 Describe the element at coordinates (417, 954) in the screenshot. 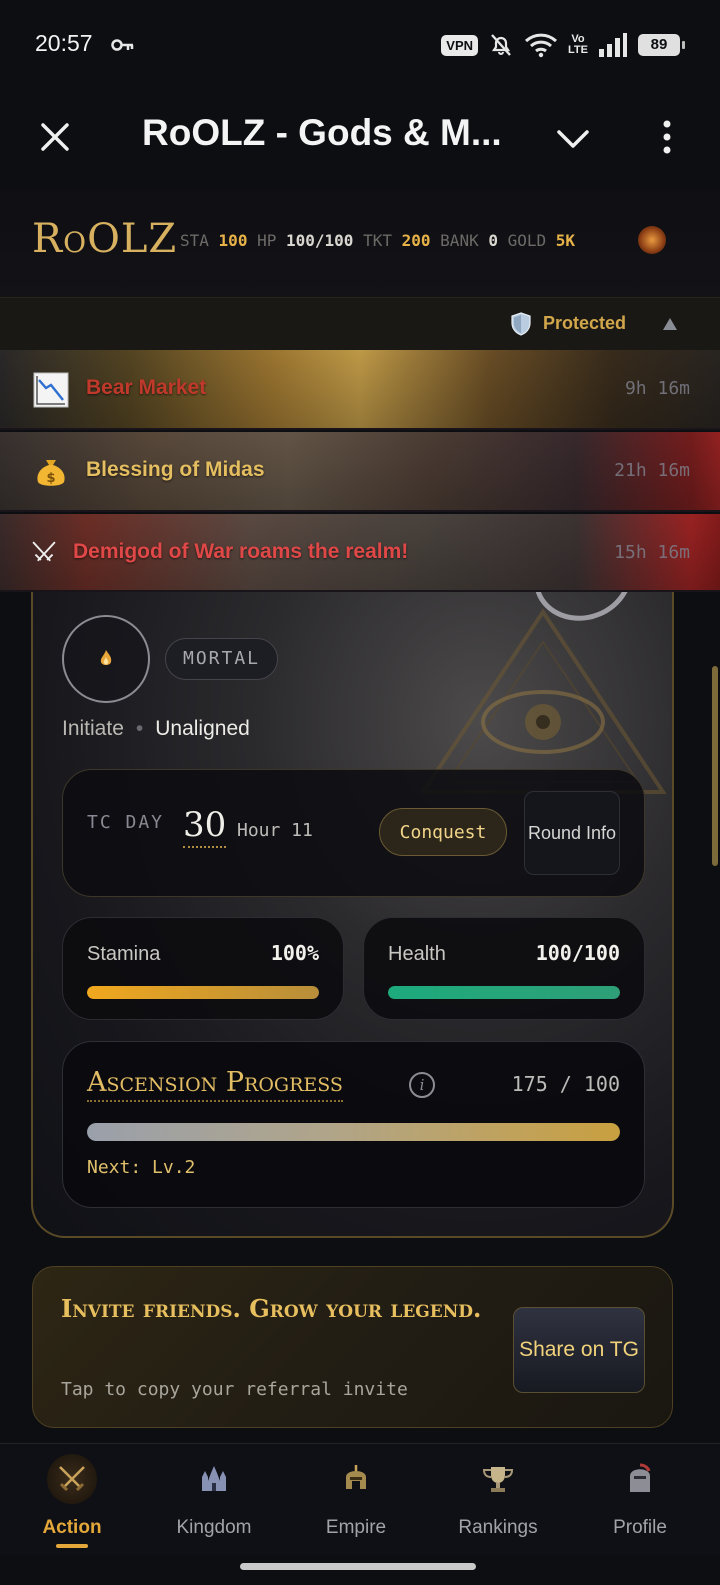

I see `health-label: Health` at that location.